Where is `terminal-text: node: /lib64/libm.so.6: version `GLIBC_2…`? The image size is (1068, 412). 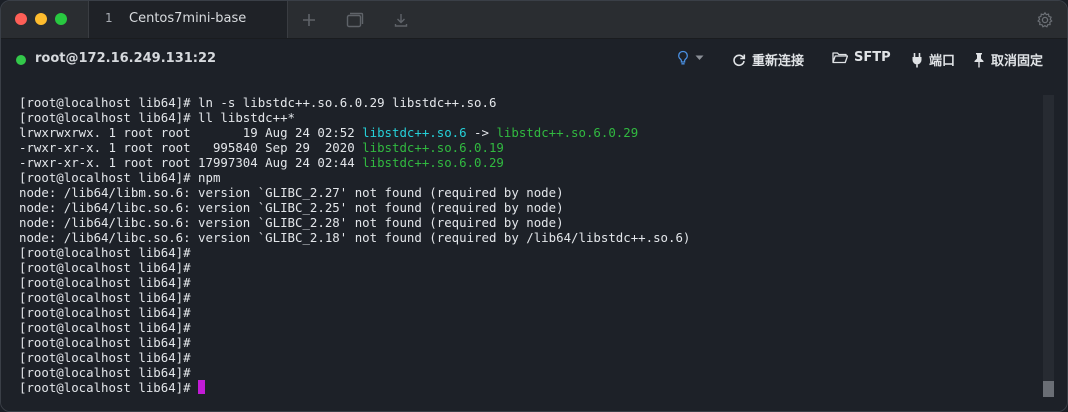 terminal-text: node: /lib64/libm.so.6: version `GLIBC_2… is located at coordinates (291, 192).